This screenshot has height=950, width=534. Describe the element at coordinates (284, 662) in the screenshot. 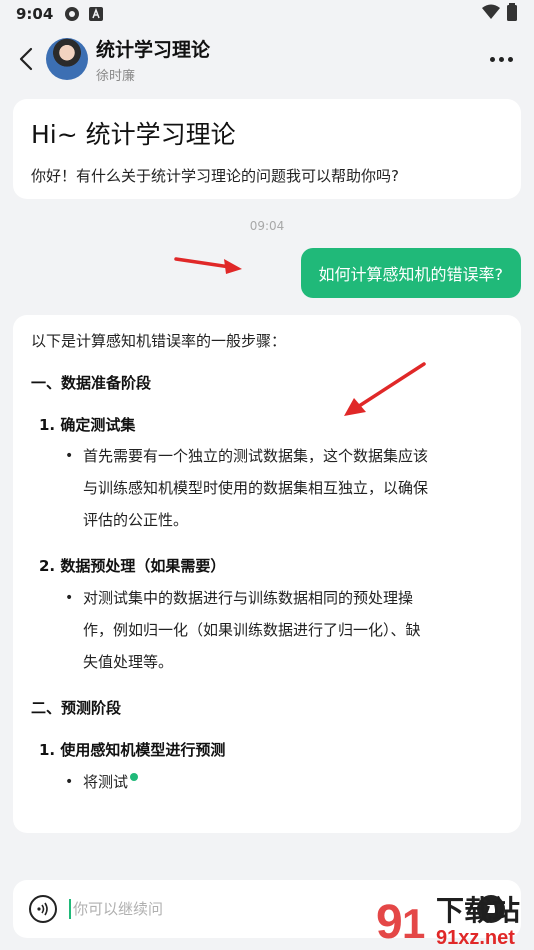

I see `list-item: 失值处理等。` at that location.